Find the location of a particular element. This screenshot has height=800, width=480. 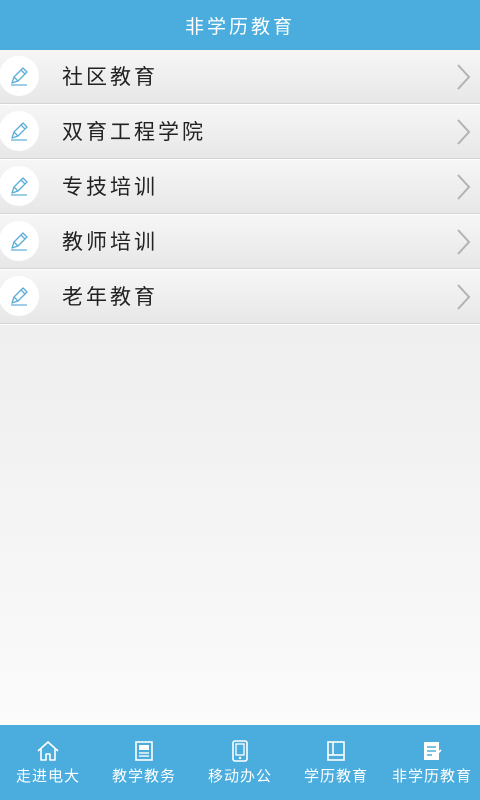

tab-label: 教学教务 is located at coordinates (143, 776).